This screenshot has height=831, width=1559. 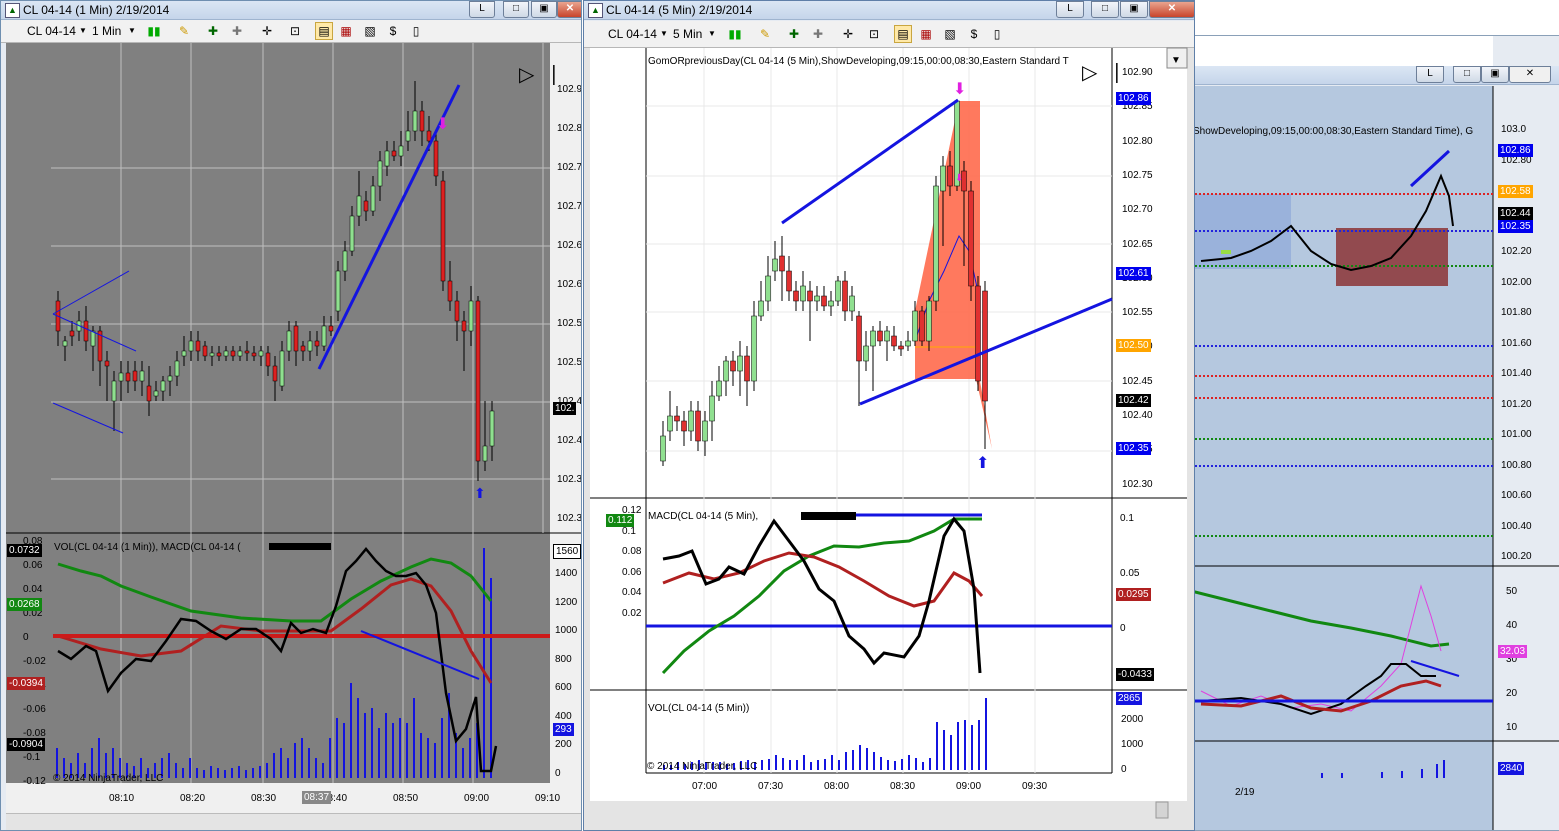 What do you see at coordinates (563, 744) in the screenshot?
I see `left-vol-tick: 200` at bounding box center [563, 744].